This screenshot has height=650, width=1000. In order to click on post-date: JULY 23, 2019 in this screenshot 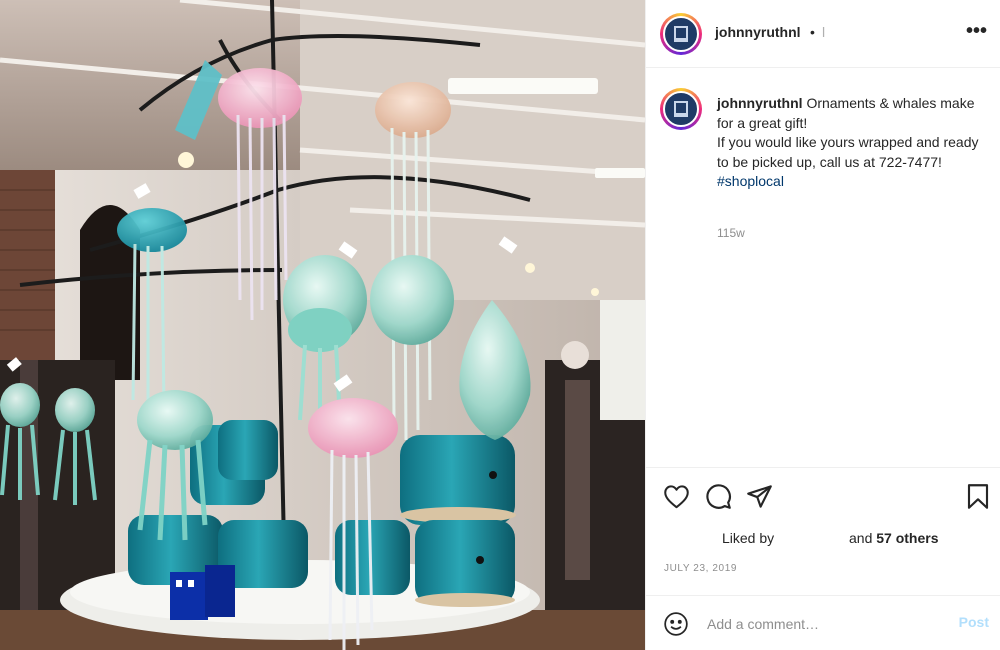, I will do `click(700, 568)`.